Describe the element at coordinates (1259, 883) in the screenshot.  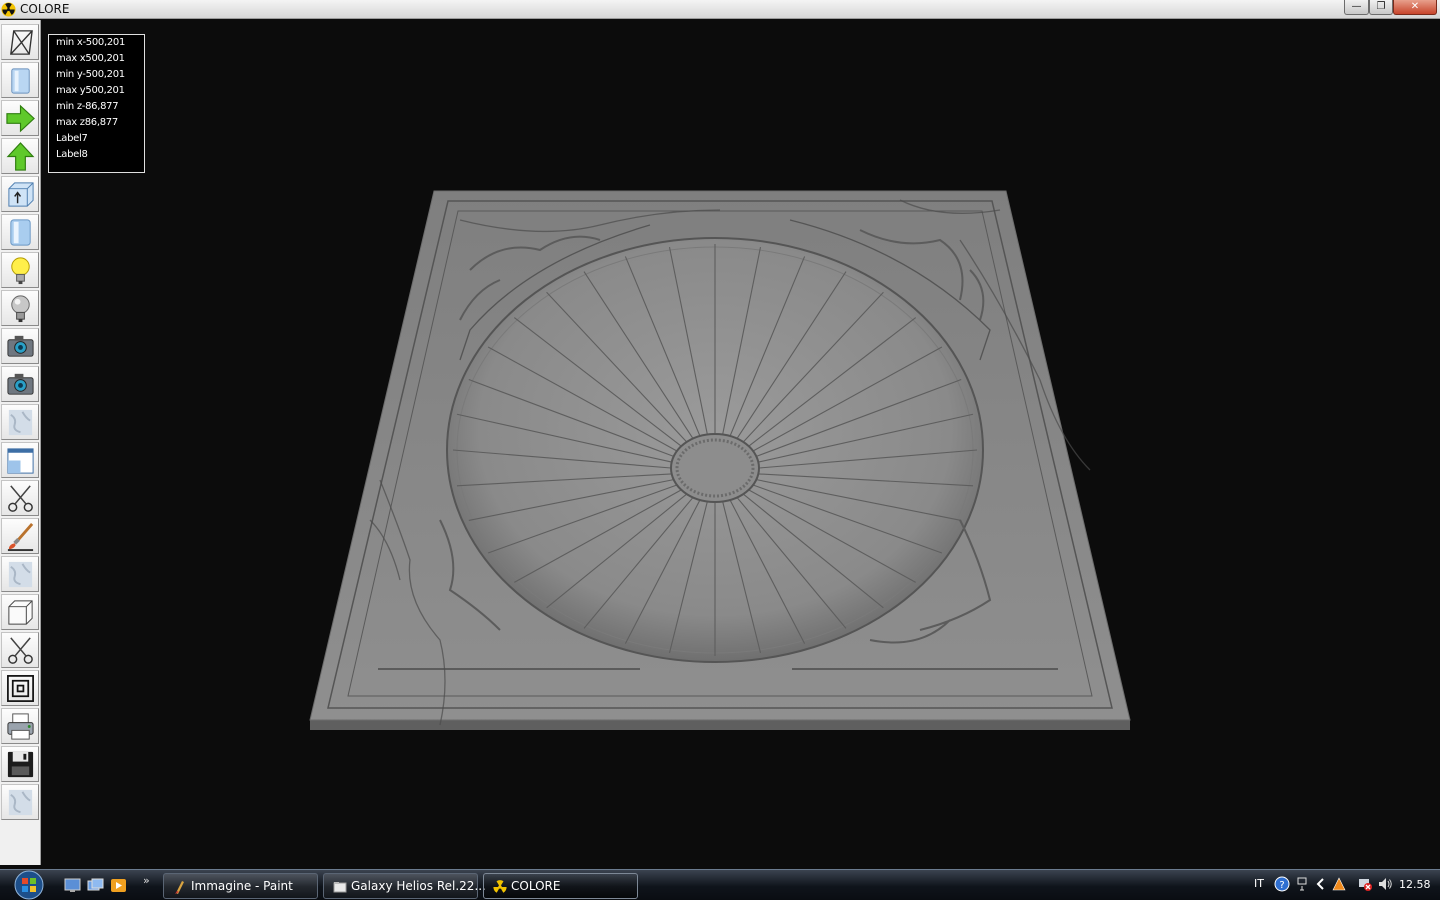
I see `language-indicator: IT` at that location.